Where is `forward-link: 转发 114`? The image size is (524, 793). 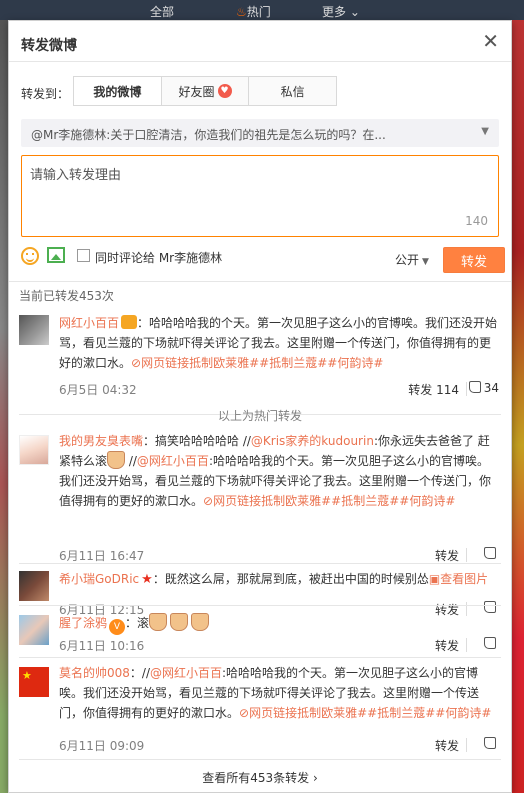
forward-link: 转发 114 is located at coordinates (433, 389).